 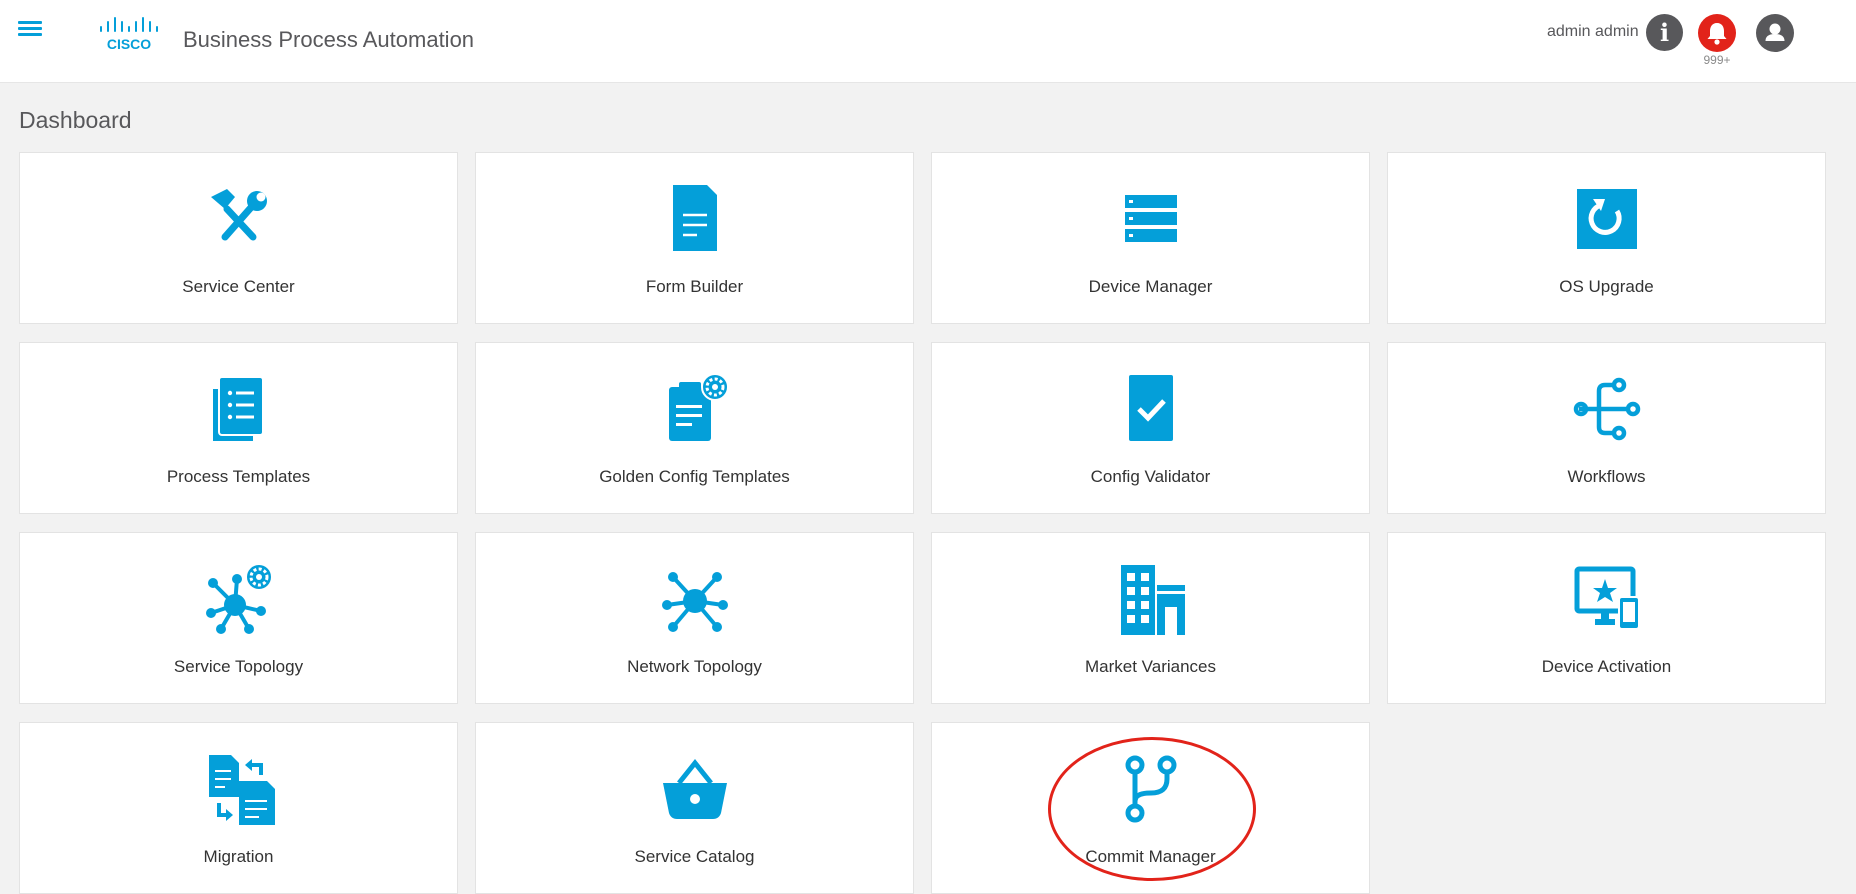 I want to click on buildings-icon, so click(x=1151, y=599).